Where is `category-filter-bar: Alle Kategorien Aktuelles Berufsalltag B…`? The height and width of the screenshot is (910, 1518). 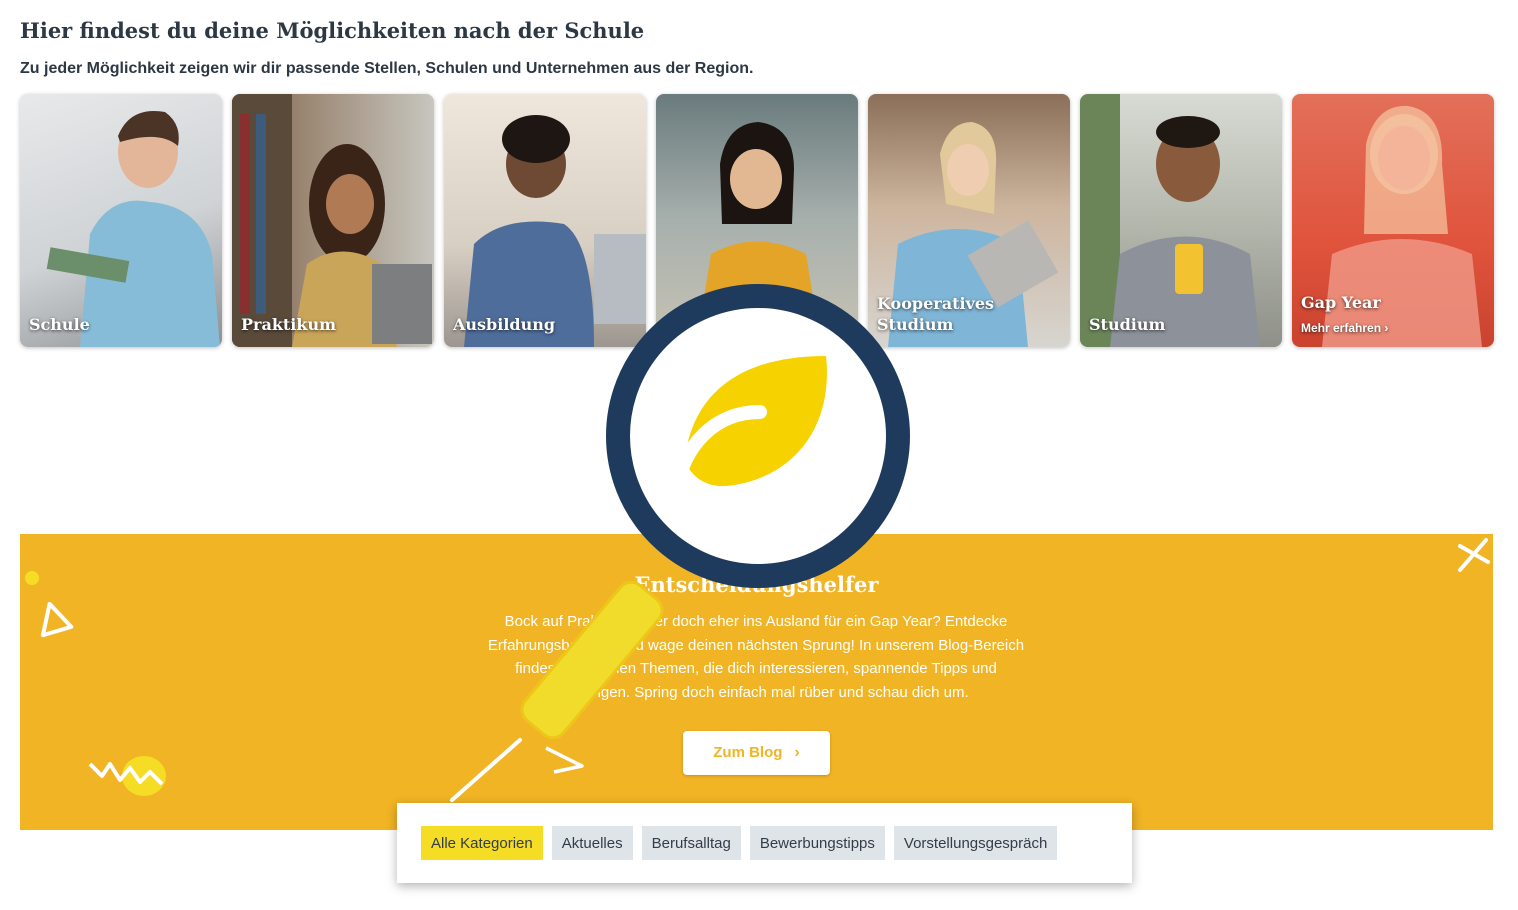
category-filter-bar: Alle Kategorien Aktuelles Berufsalltag B… is located at coordinates (764, 843).